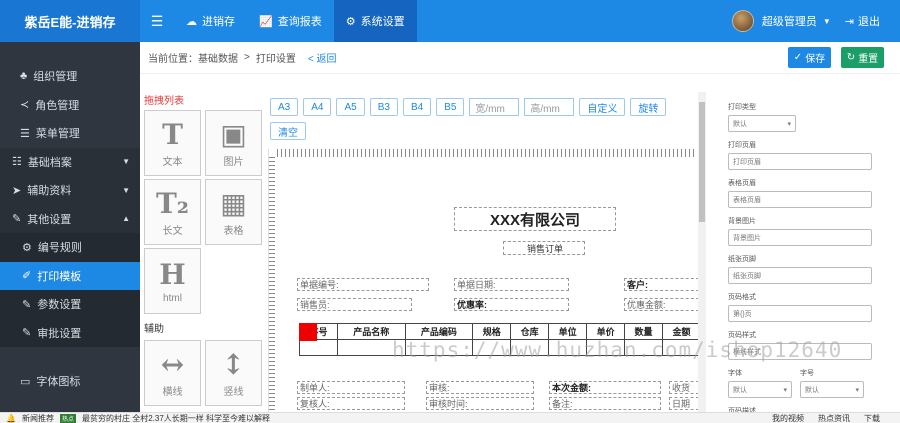 This screenshot has width=900, height=423. What do you see at coordinates (317, 107) in the screenshot?
I see `size-a4-button: A4` at bounding box center [317, 107].